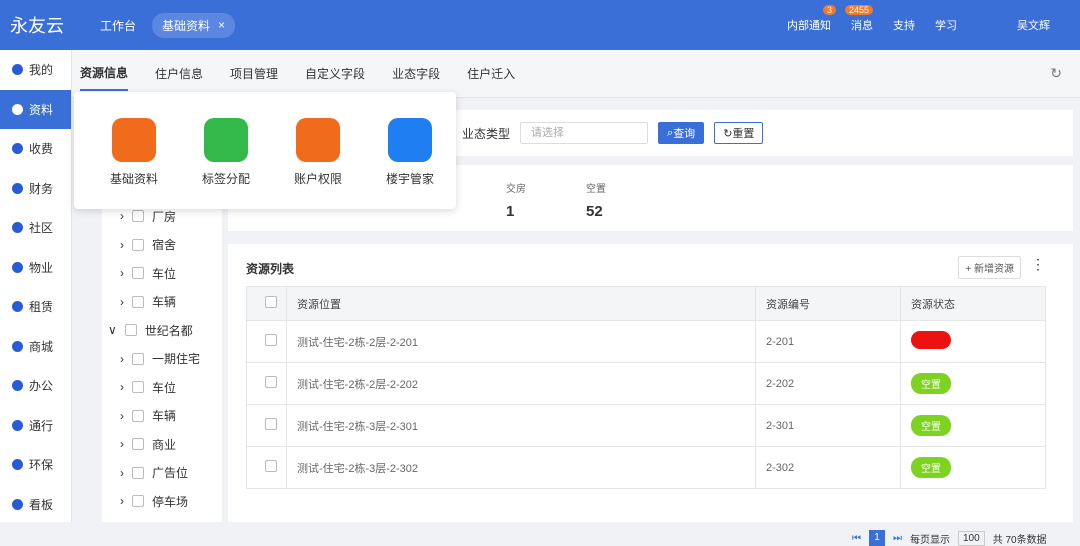 The image size is (1080, 546). I want to click on sidebar-label: 物业, so click(41, 267).